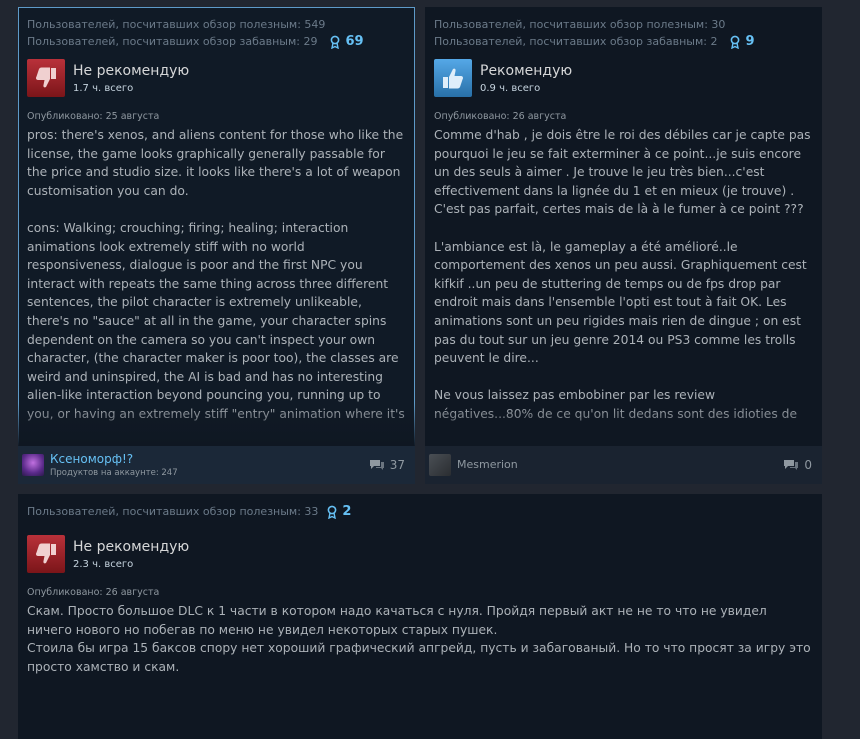 Image resolution: width=860 pixels, height=739 pixels. I want to click on award-count: 69, so click(346, 41).